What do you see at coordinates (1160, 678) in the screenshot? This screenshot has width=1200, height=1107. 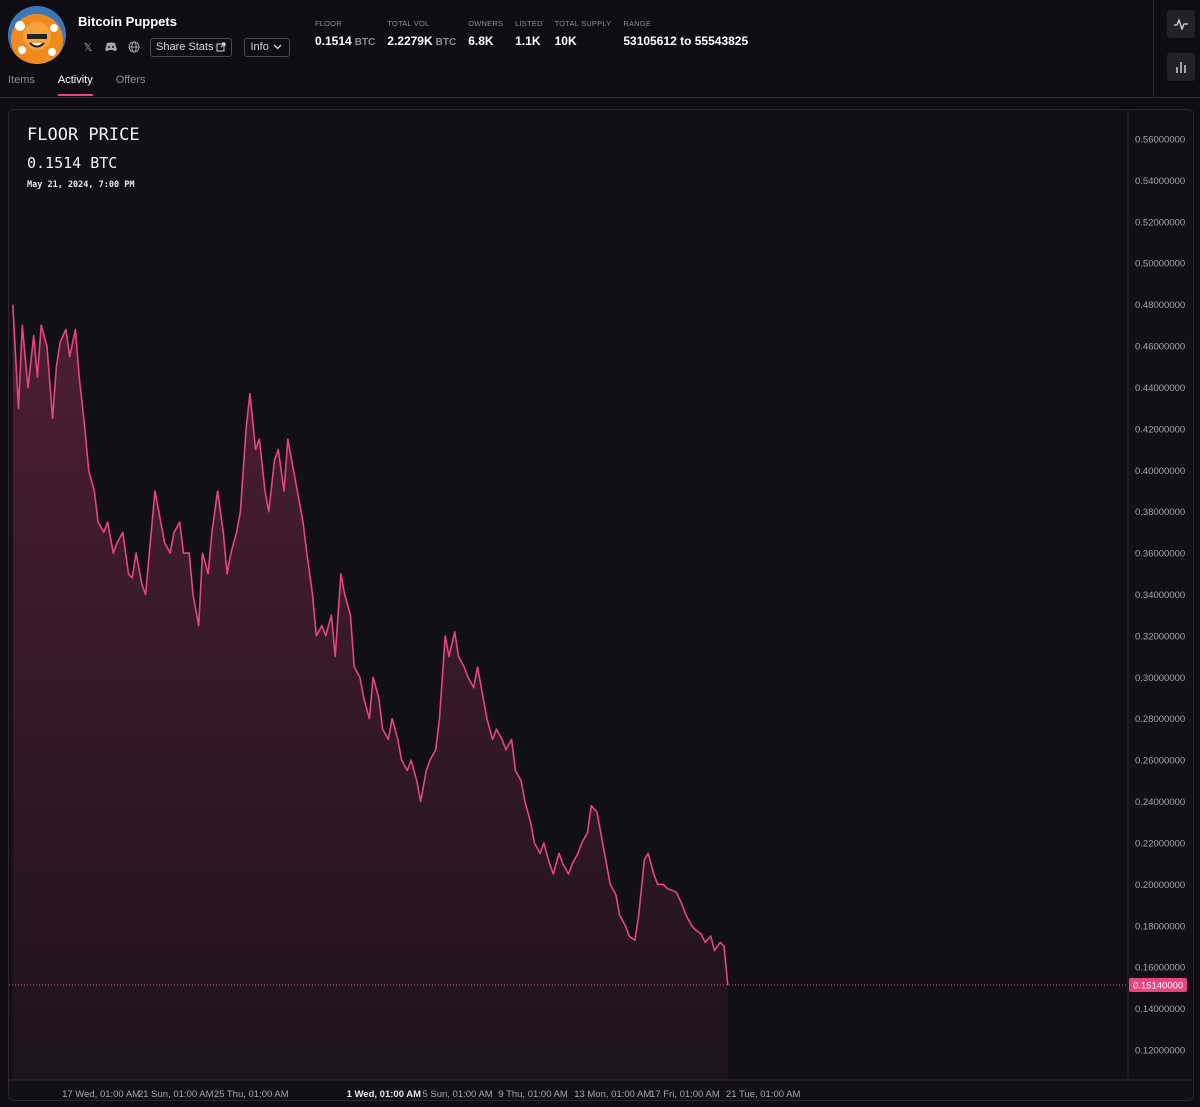 I see `y-tick-label: 0.30000000` at bounding box center [1160, 678].